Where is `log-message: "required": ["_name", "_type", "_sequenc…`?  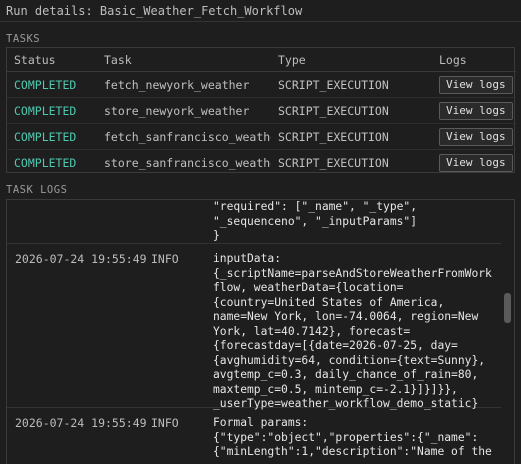 log-message: "required": ["_name", "_type", "_sequenc… is located at coordinates (315, 221).